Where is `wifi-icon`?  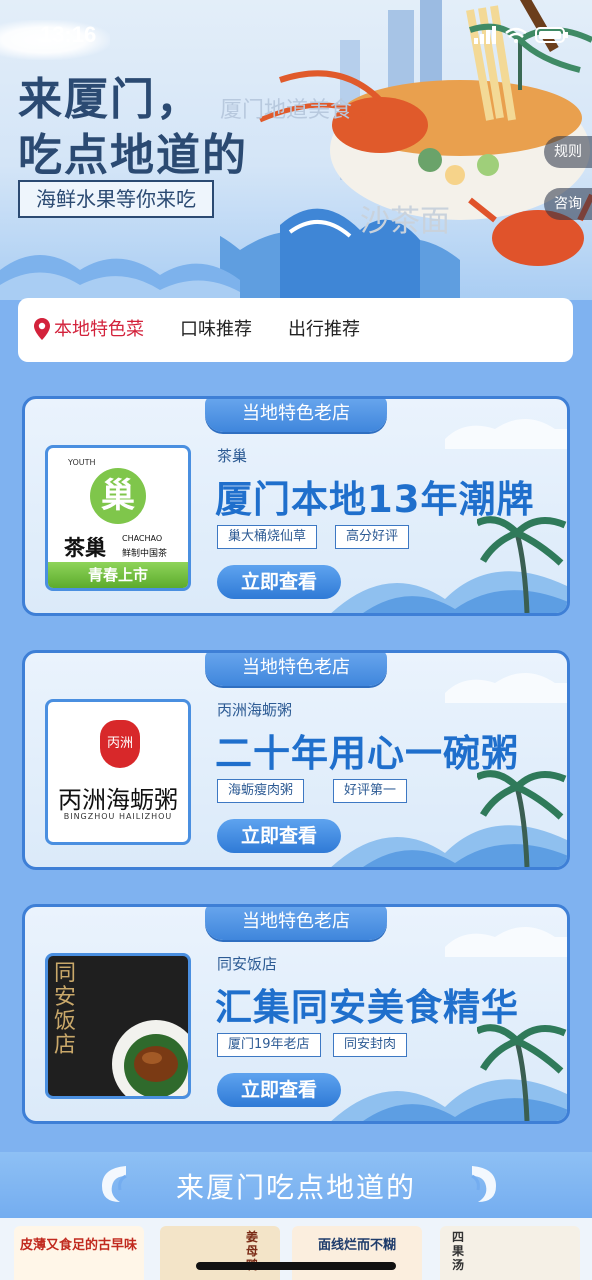 wifi-icon is located at coordinates (516, 35).